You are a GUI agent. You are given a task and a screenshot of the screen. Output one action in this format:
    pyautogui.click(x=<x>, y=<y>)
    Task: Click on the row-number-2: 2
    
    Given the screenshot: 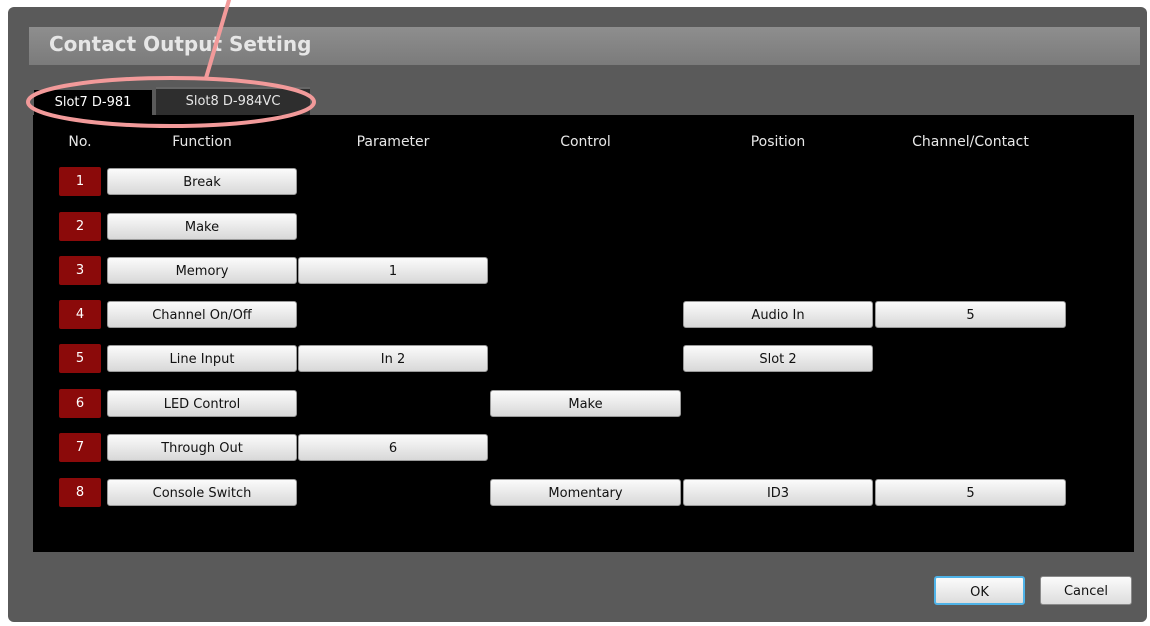 What is the action you would take?
    pyautogui.click(x=80, y=226)
    